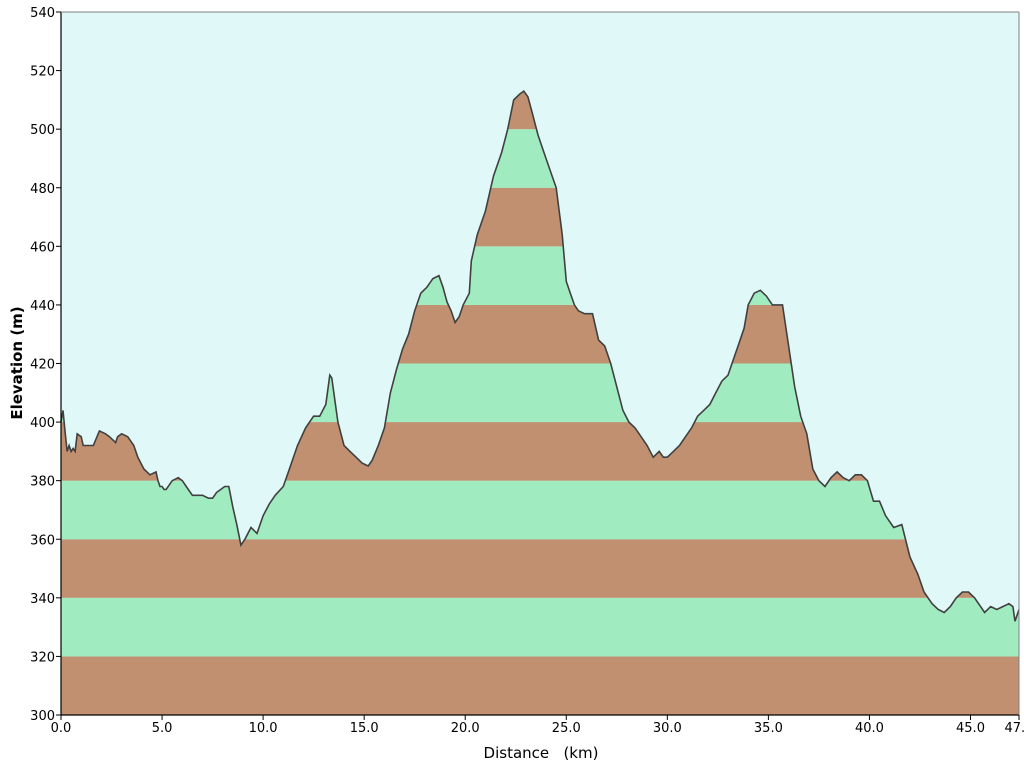 Image resolution: width=1024 pixels, height=768 pixels. I want to click on y-tick-label: 380, so click(42, 482).